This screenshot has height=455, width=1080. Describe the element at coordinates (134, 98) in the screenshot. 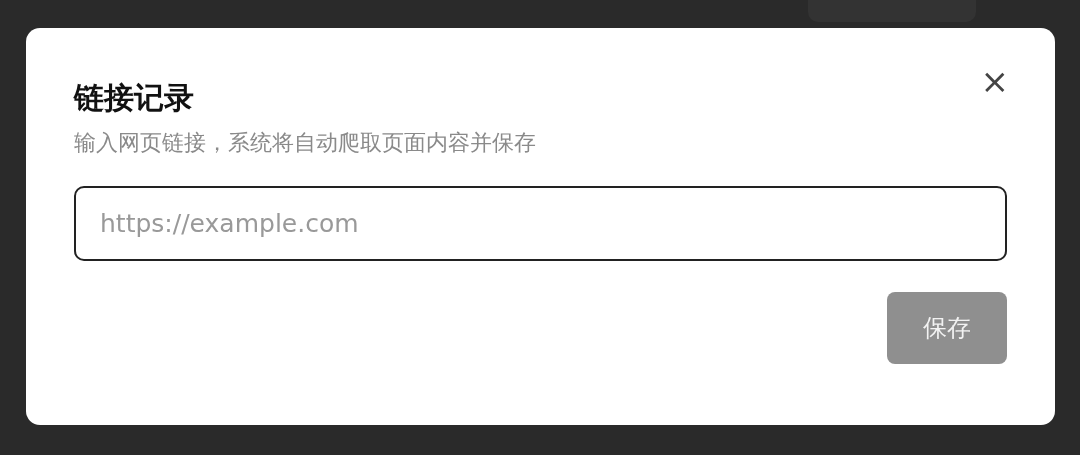

I see `dialog-title: 链接记录` at that location.